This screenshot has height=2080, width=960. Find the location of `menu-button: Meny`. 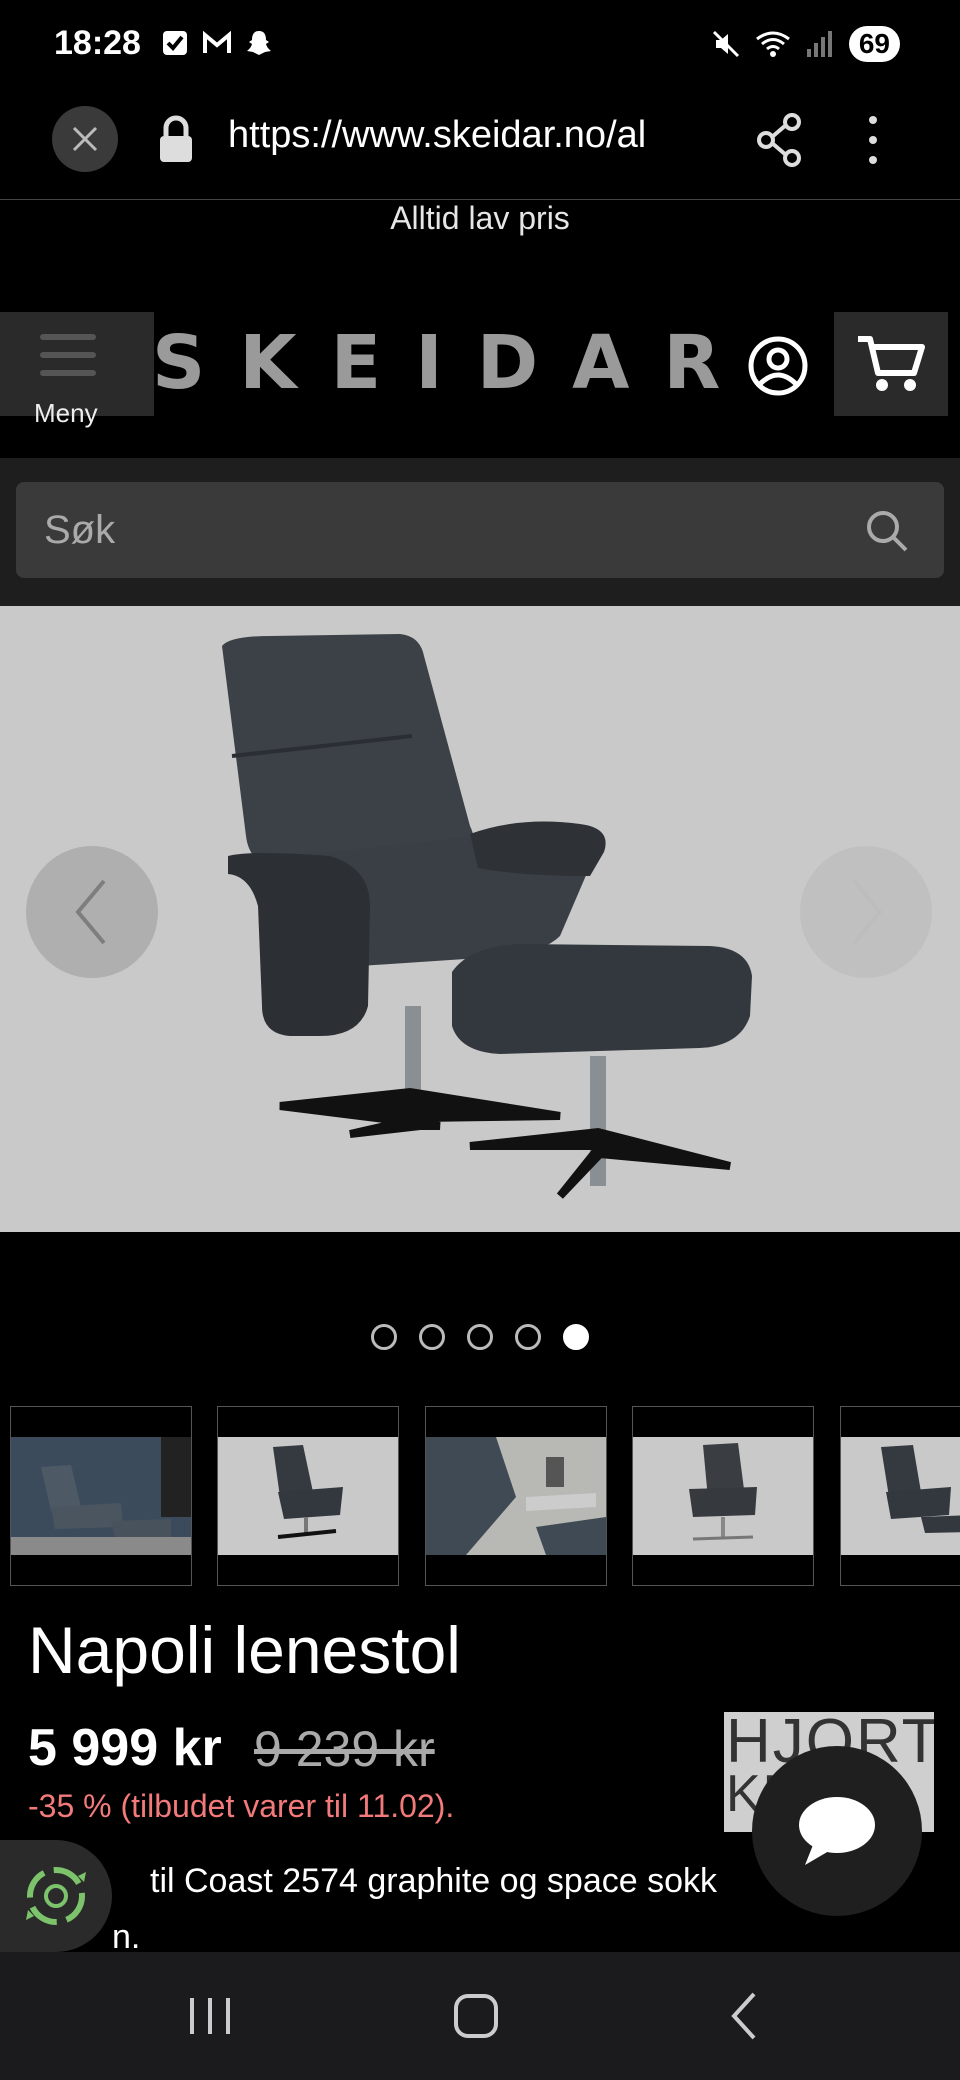

menu-button: Meny is located at coordinates (77, 370).